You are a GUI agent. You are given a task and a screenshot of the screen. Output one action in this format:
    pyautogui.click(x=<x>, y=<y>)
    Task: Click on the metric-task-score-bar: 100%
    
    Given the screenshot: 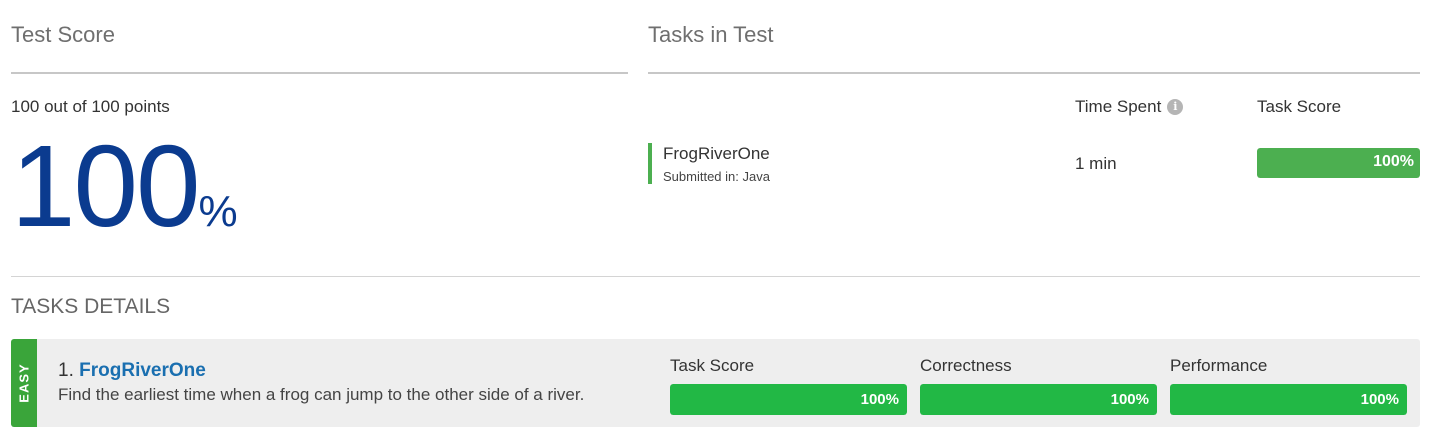 What is the action you would take?
    pyautogui.click(x=788, y=399)
    